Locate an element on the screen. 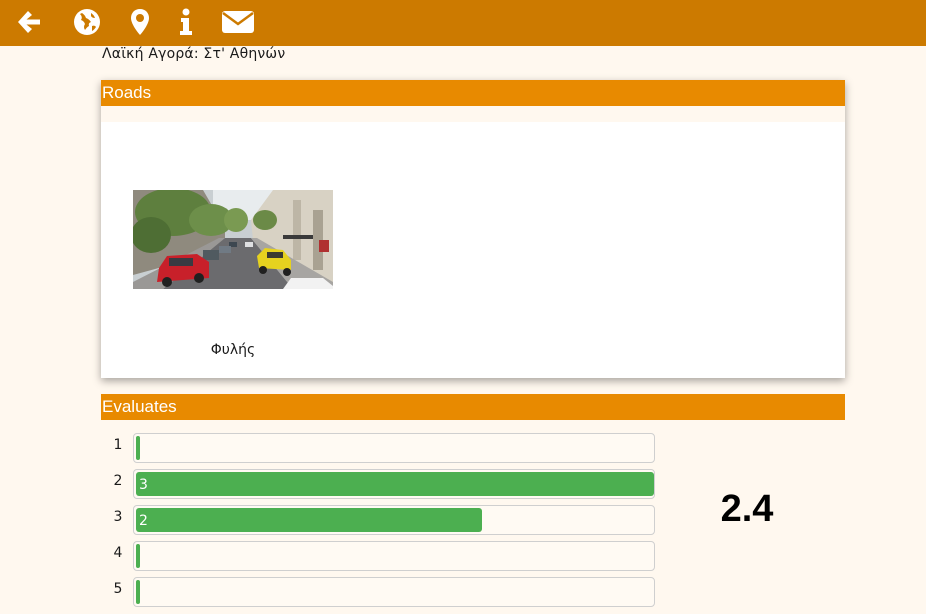  road-name: Φυλής is located at coordinates (233, 350).